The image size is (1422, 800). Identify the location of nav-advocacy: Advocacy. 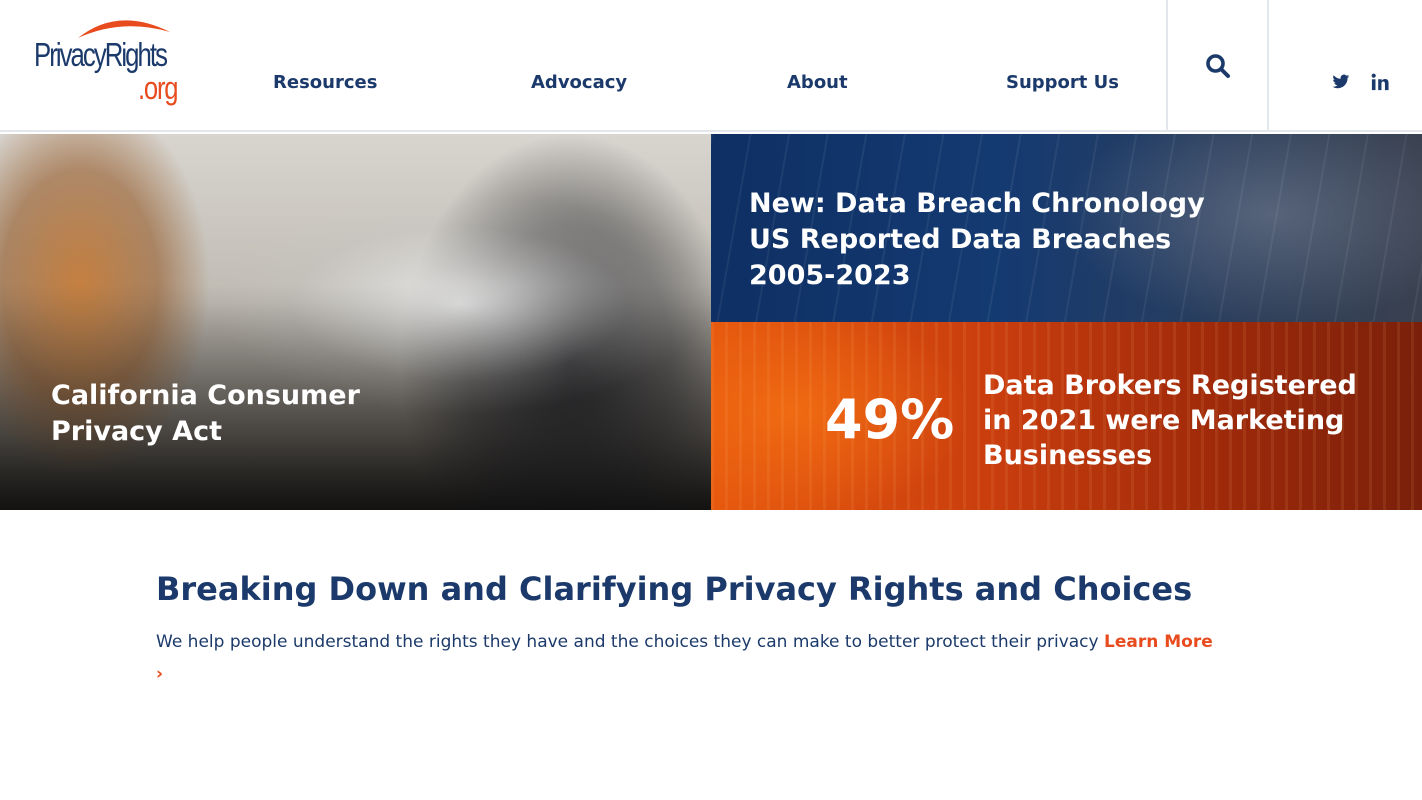
(579, 82).